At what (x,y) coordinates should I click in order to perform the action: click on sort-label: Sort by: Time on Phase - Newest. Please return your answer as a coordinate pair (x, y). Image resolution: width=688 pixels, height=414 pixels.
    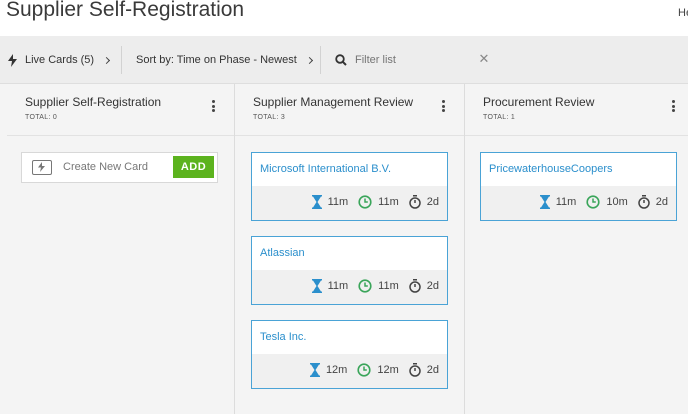
    Looking at the image, I should click on (216, 60).